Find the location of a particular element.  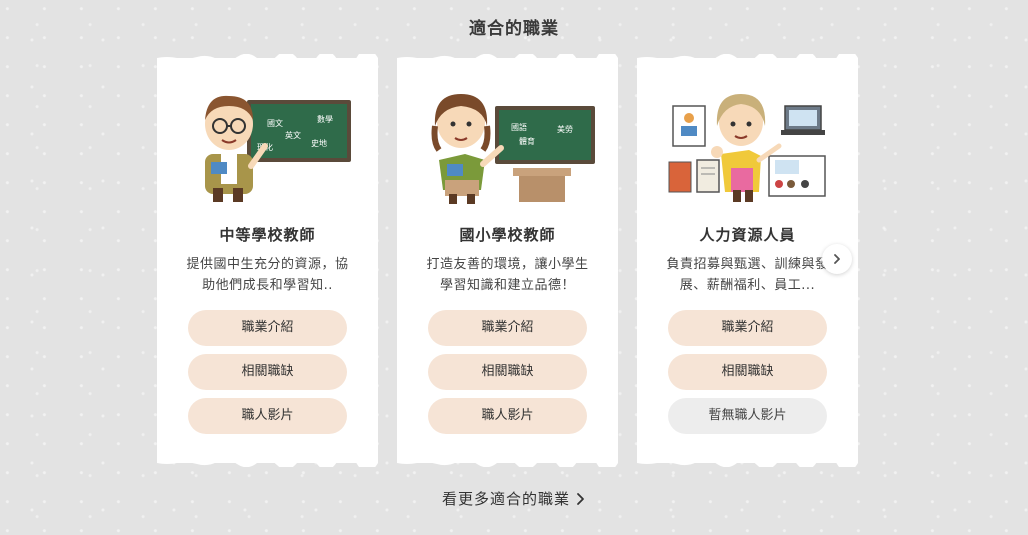

see-more-label: 看更多適合的職業 is located at coordinates (505, 499).